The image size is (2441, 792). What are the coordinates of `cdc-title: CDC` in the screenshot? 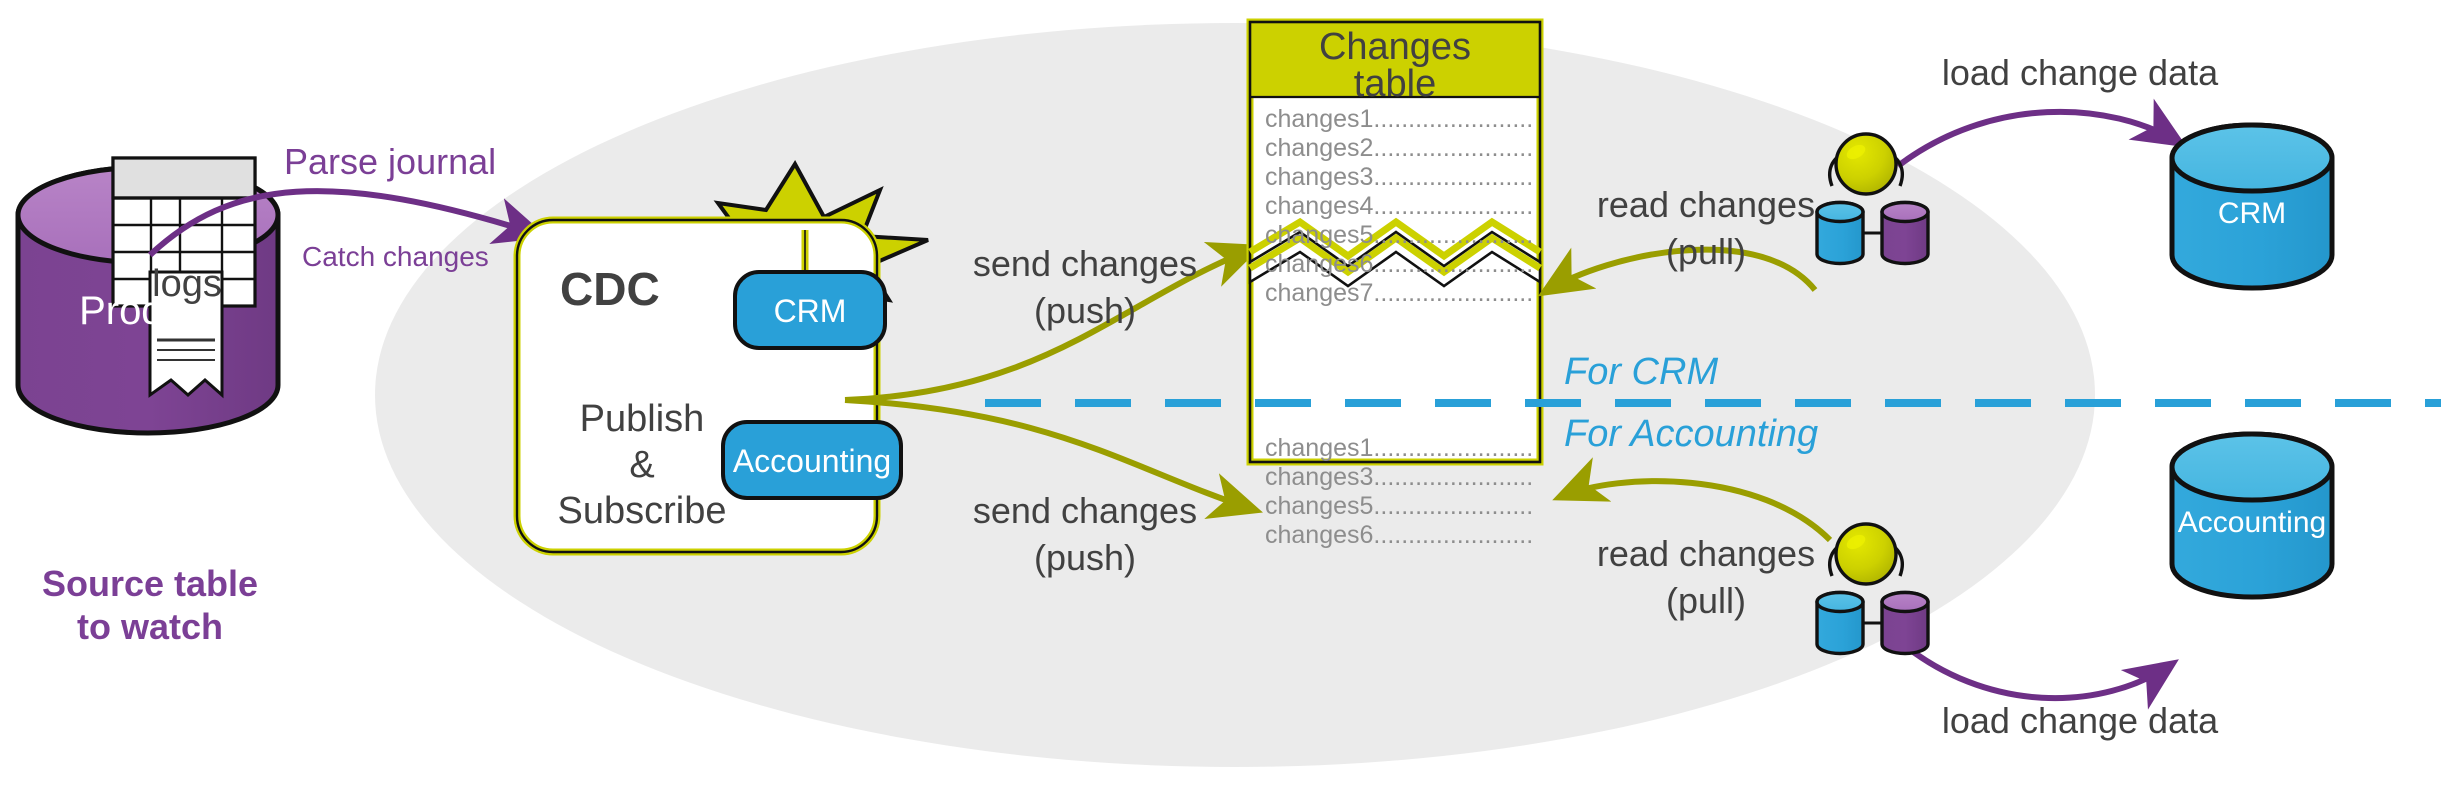 It's located at (610, 289).